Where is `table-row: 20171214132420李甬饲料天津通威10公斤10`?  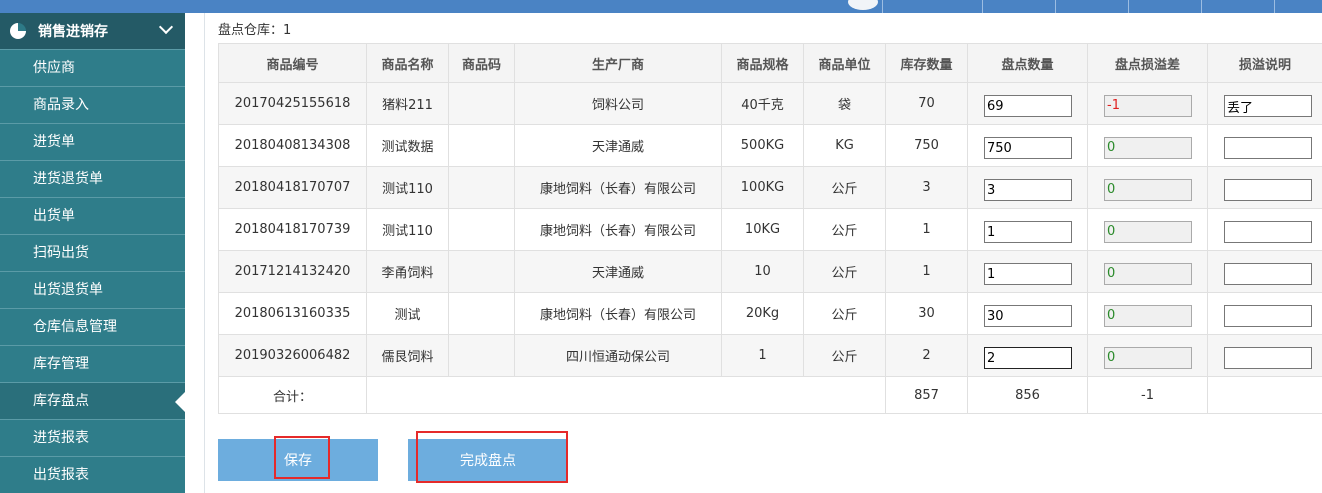 table-row: 20171214132420李甬饲料天津通威10公斤10 is located at coordinates (770, 271).